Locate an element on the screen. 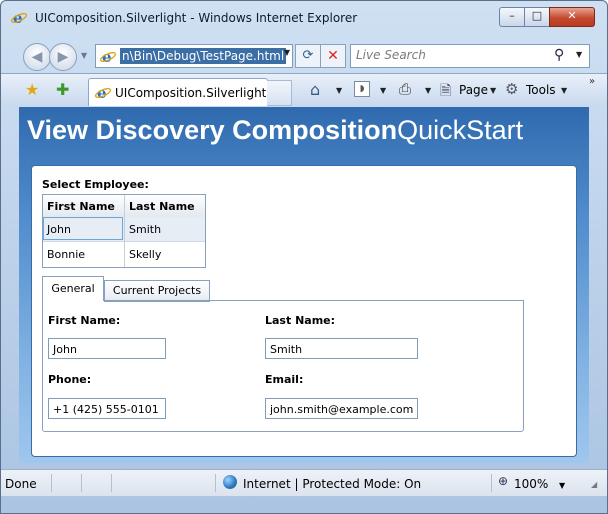 The image size is (608, 514). page-title: View Discovery CompositionQuickStart is located at coordinates (275, 130).